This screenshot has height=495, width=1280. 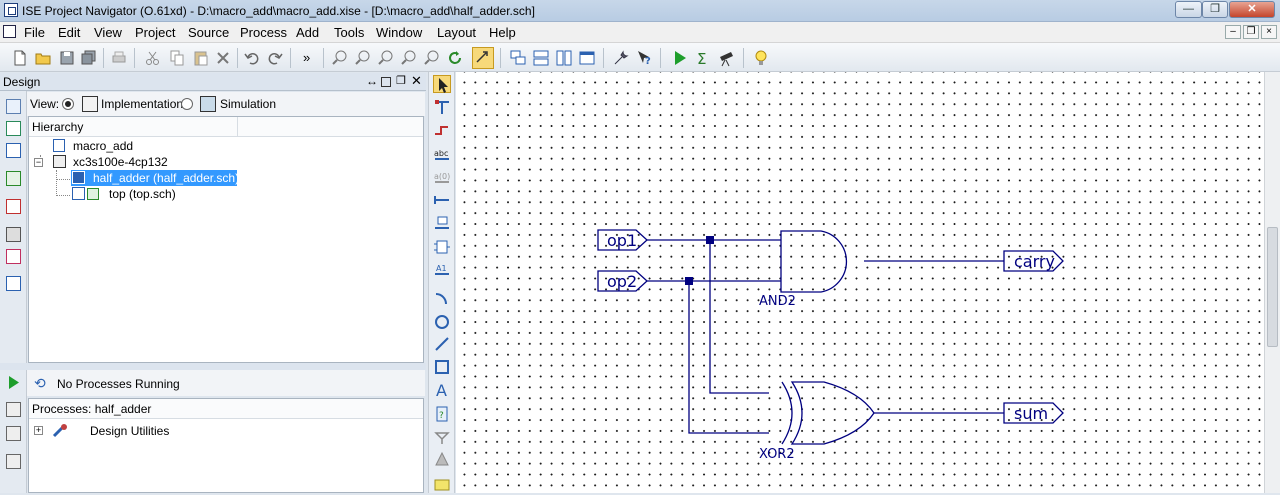 What do you see at coordinates (726, 58) in the screenshot?
I see `telescope-icon` at bounding box center [726, 58].